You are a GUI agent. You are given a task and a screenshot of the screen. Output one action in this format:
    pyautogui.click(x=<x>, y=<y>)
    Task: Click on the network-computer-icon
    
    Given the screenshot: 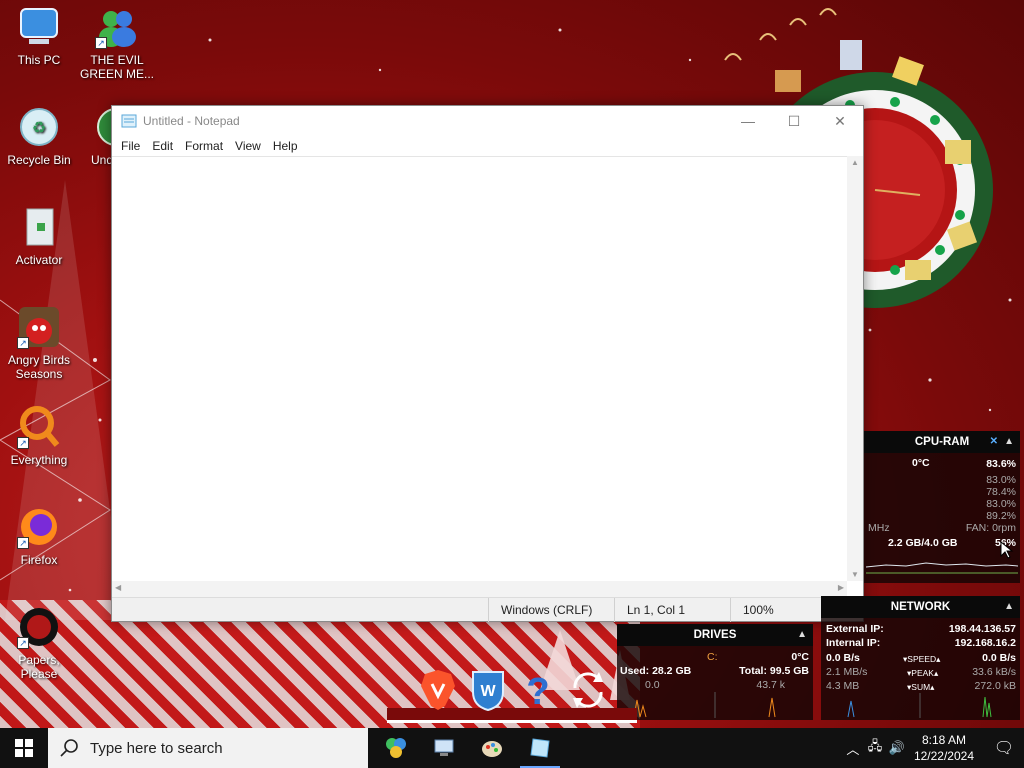 What is the action you would take?
    pyautogui.click(x=444, y=747)
    